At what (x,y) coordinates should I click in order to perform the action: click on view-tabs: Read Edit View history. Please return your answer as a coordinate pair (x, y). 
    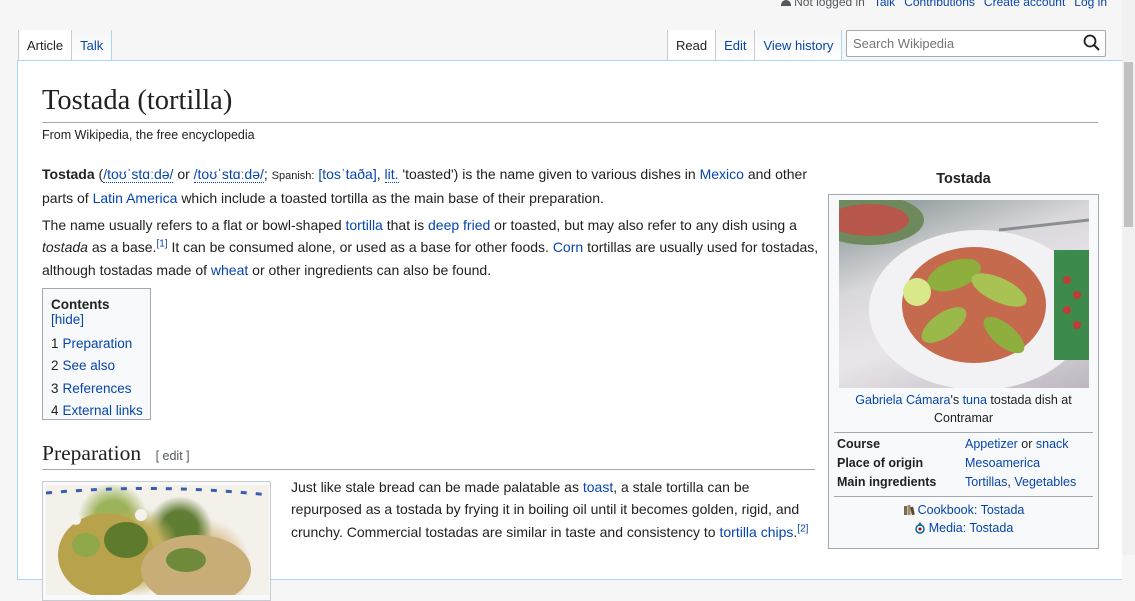
    Looking at the image, I should click on (755, 45).